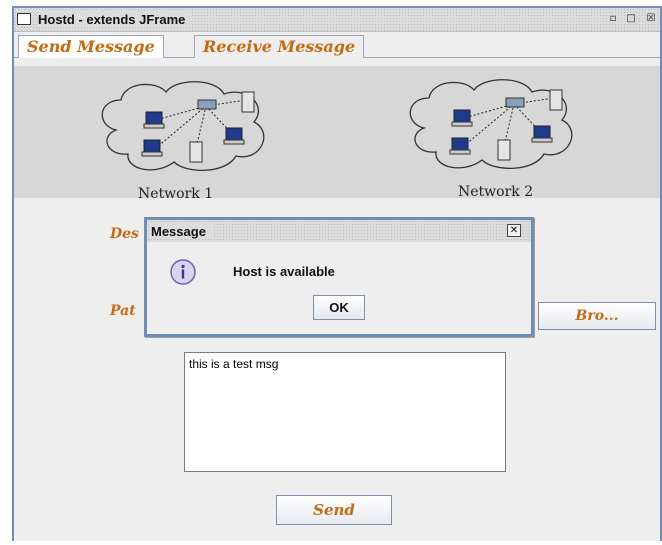 The width and height of the screenshot is (662, 545). What do you see at coordinates (651, 19) in the screenshot?
I see `close-button: ☒` at bounding box center [651, 19].